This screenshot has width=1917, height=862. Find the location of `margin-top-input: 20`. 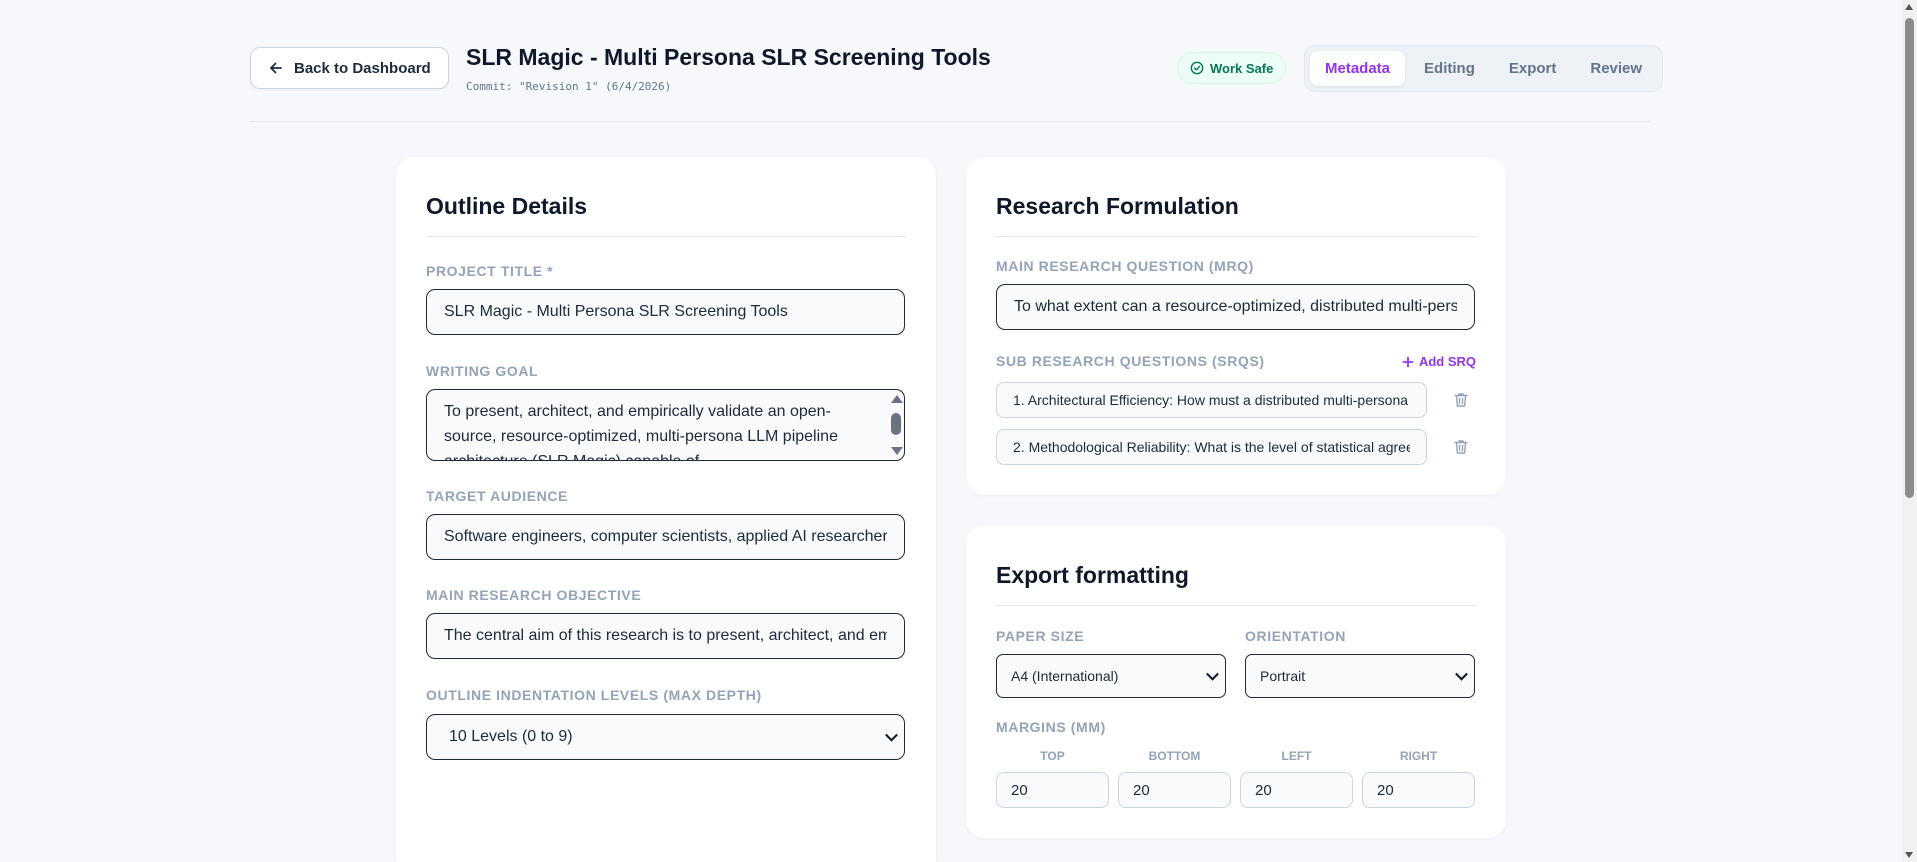

margin-top-input: 20 is located at coordinates (1052, 790).